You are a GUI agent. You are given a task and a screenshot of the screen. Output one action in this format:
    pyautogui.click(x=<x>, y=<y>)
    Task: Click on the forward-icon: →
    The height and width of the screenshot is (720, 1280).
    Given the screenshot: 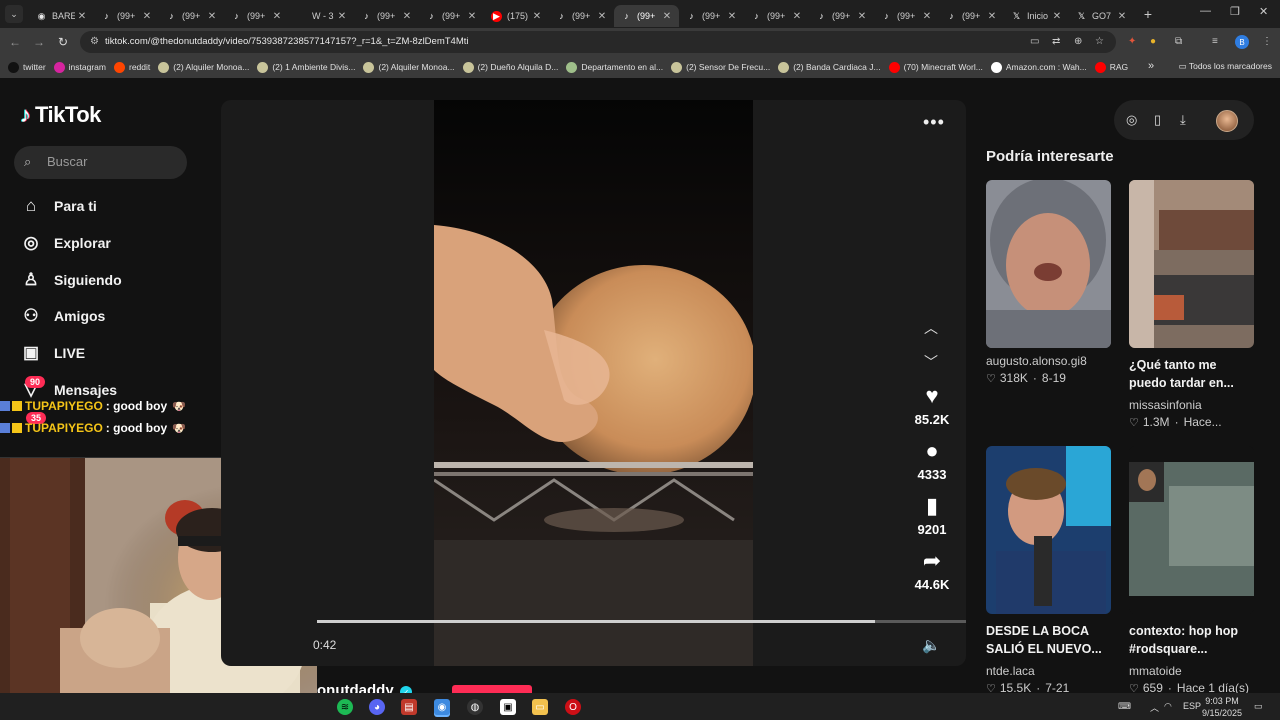 What is the action you would take?
    pyautogui.click(x=39, y=42)
    